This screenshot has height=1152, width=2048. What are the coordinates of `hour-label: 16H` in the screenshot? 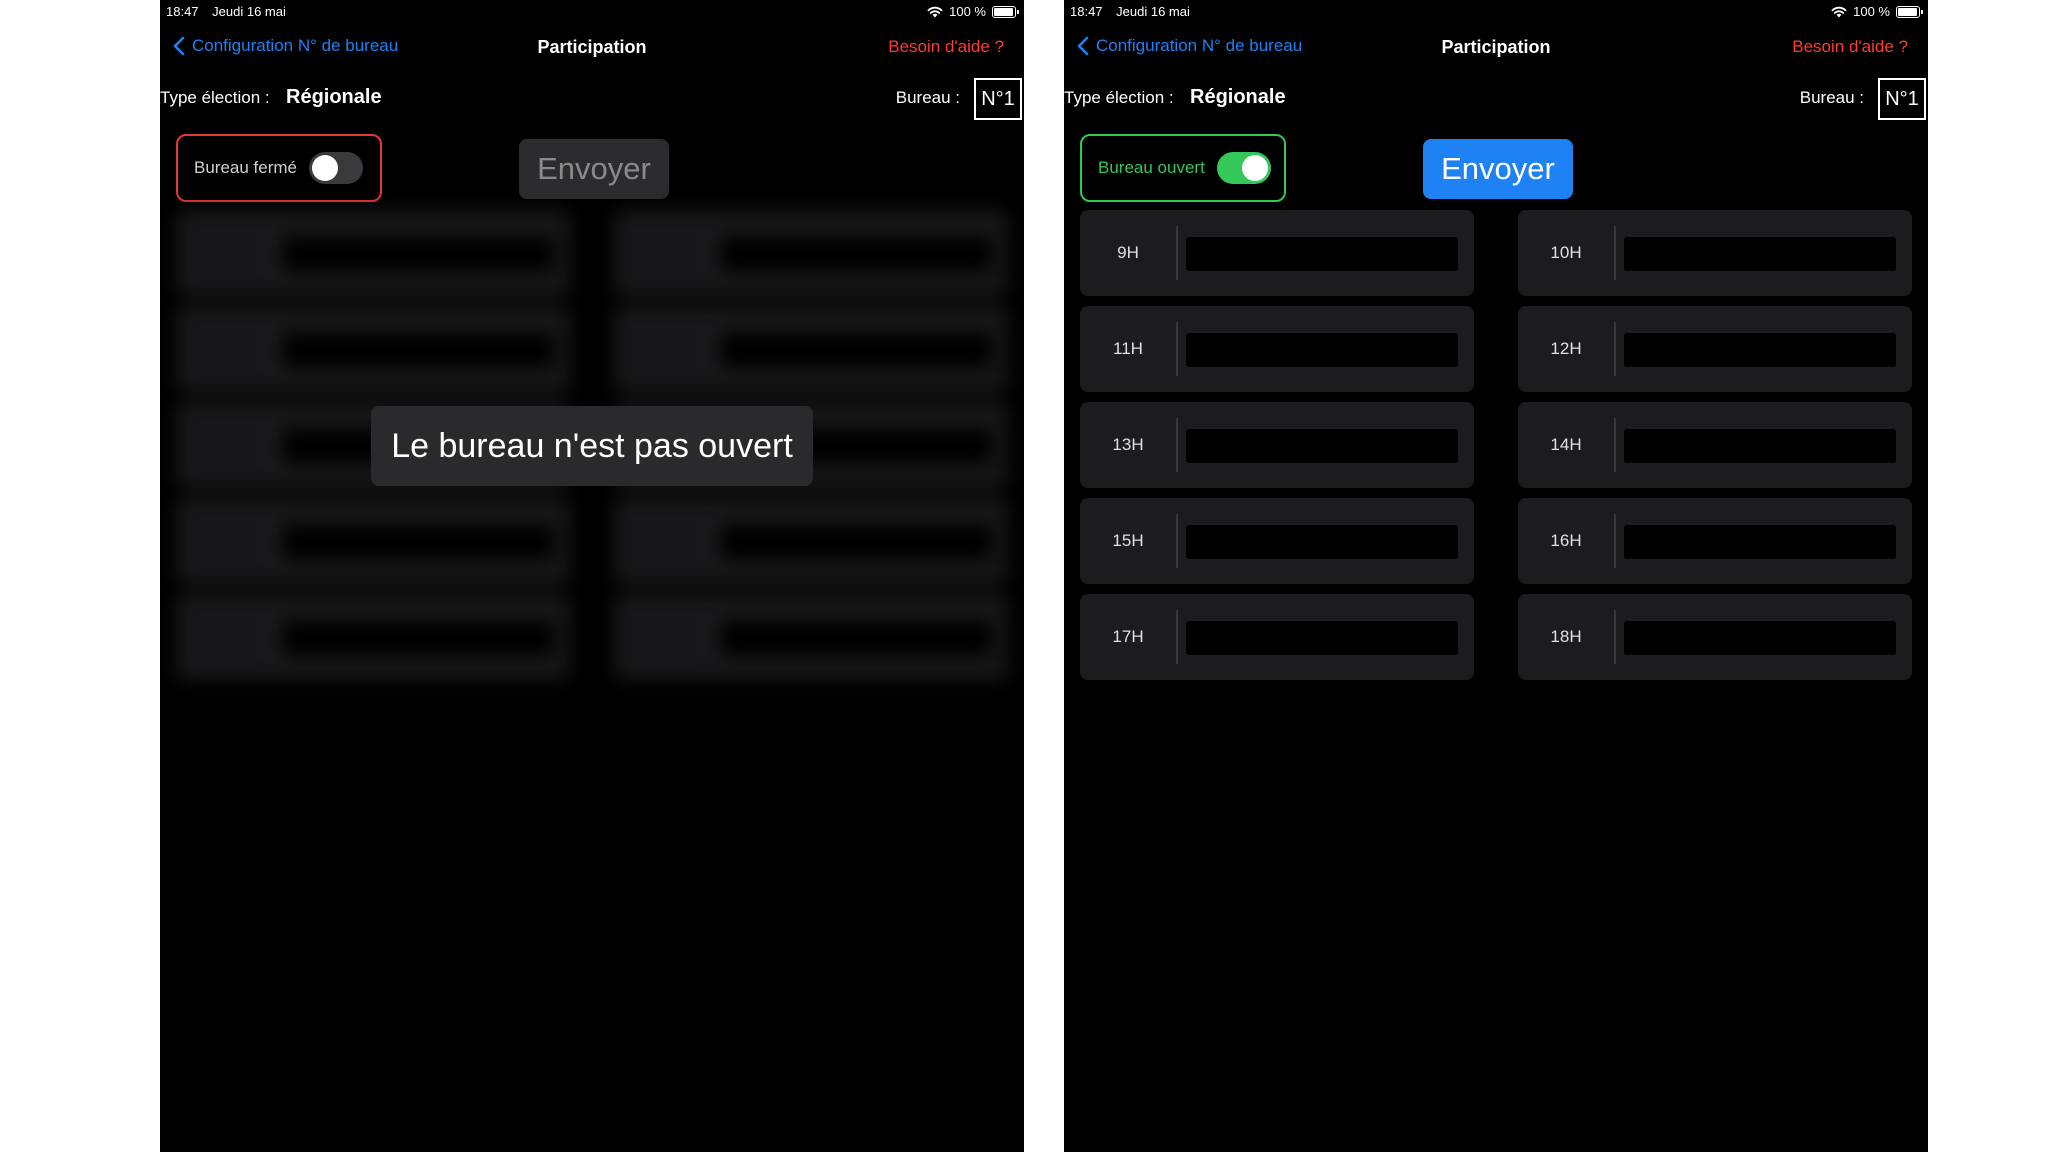 It's located at (1566, 540).